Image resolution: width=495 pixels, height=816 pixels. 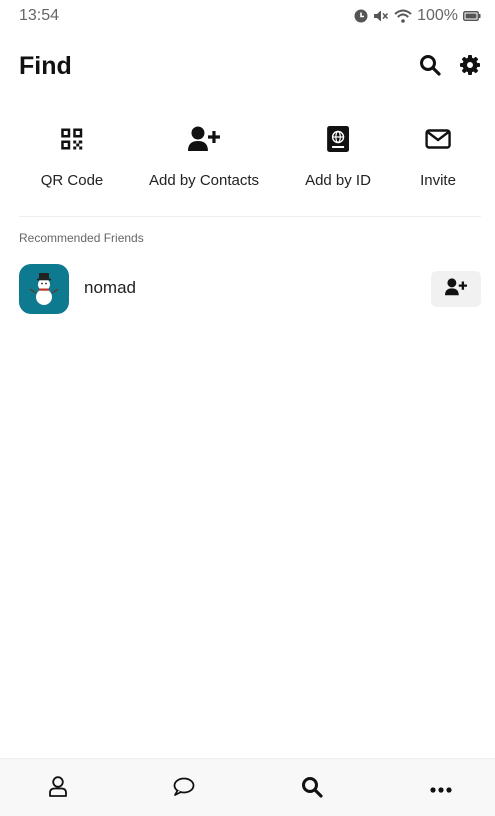 I want to click on invite-action: Invite, so click(x=438, y=157).